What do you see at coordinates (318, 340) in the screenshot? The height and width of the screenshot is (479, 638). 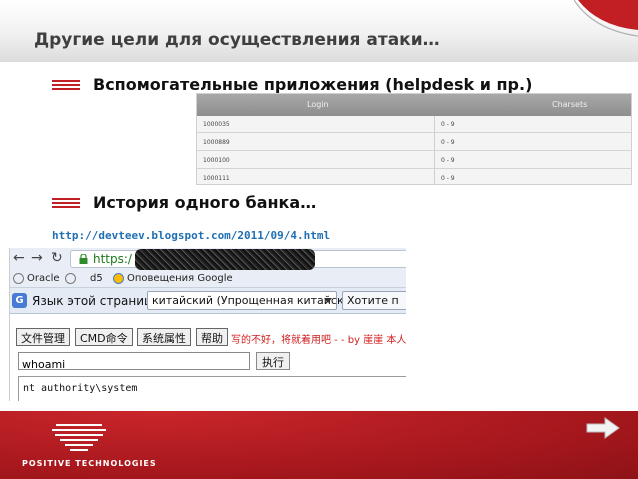 I see `author-note: 写的不好，将就着用吧 - - by 崖崖 本人收集` at bounding box center [318, 340].